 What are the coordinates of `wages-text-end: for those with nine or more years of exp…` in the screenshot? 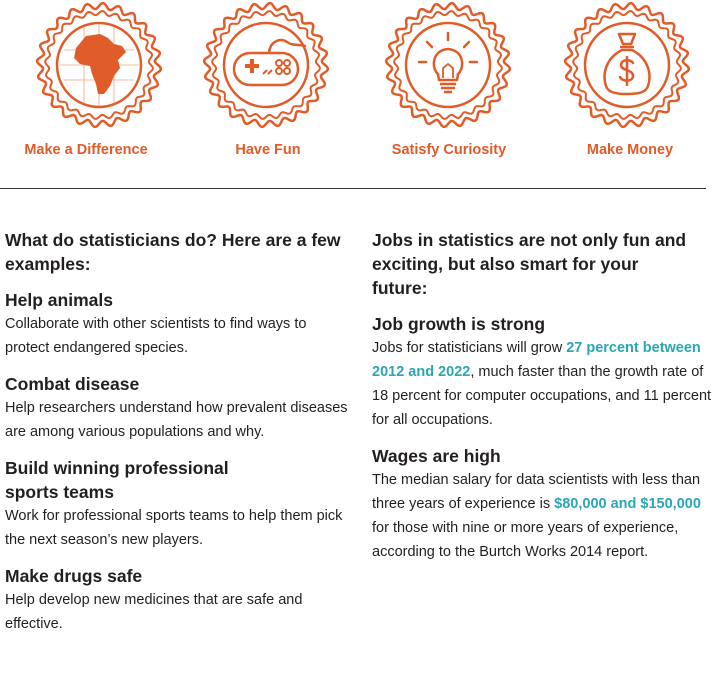 It's located at (525, 540).